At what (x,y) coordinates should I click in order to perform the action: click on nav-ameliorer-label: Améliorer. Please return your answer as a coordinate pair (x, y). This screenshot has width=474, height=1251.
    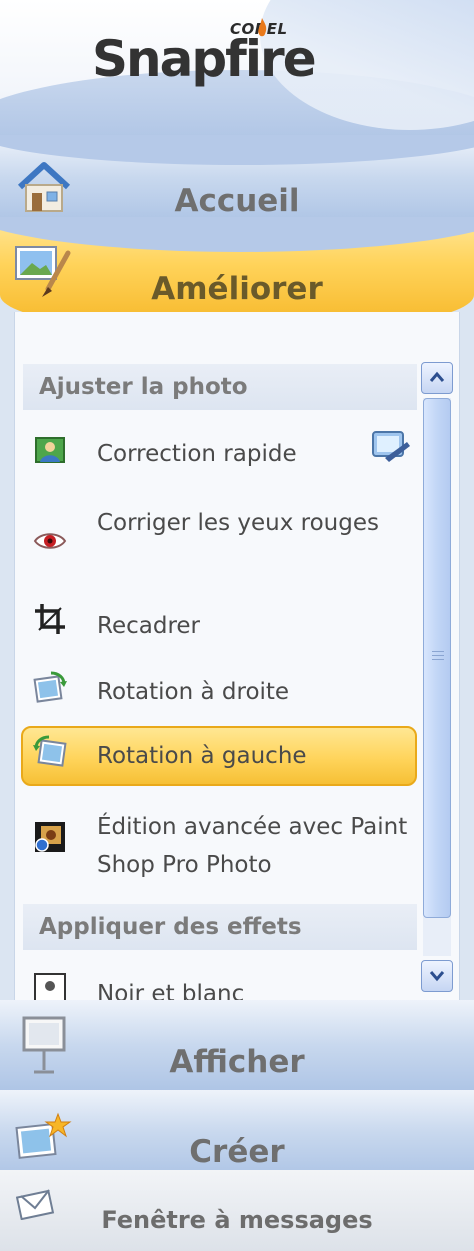
    Looking at the image, I should click on (237, 289).